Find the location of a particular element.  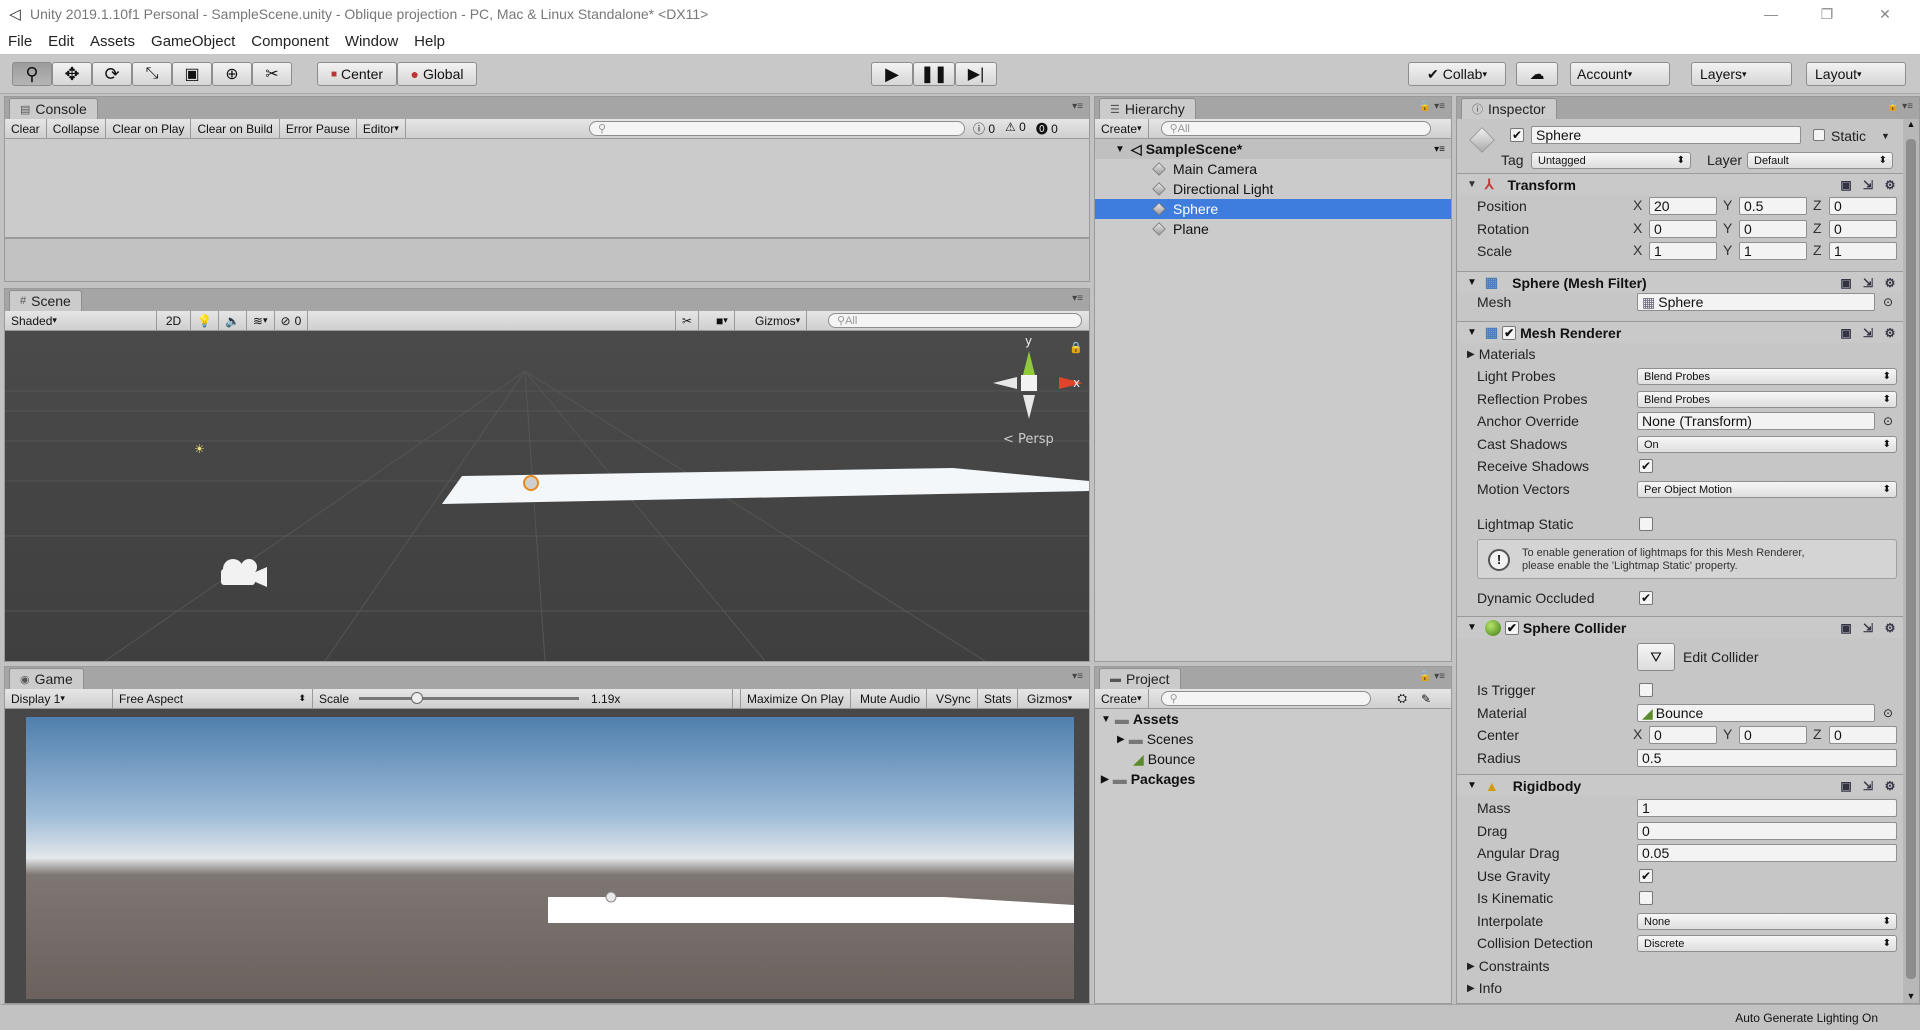

minimize-button: — is located at coordinates (1771, 14).